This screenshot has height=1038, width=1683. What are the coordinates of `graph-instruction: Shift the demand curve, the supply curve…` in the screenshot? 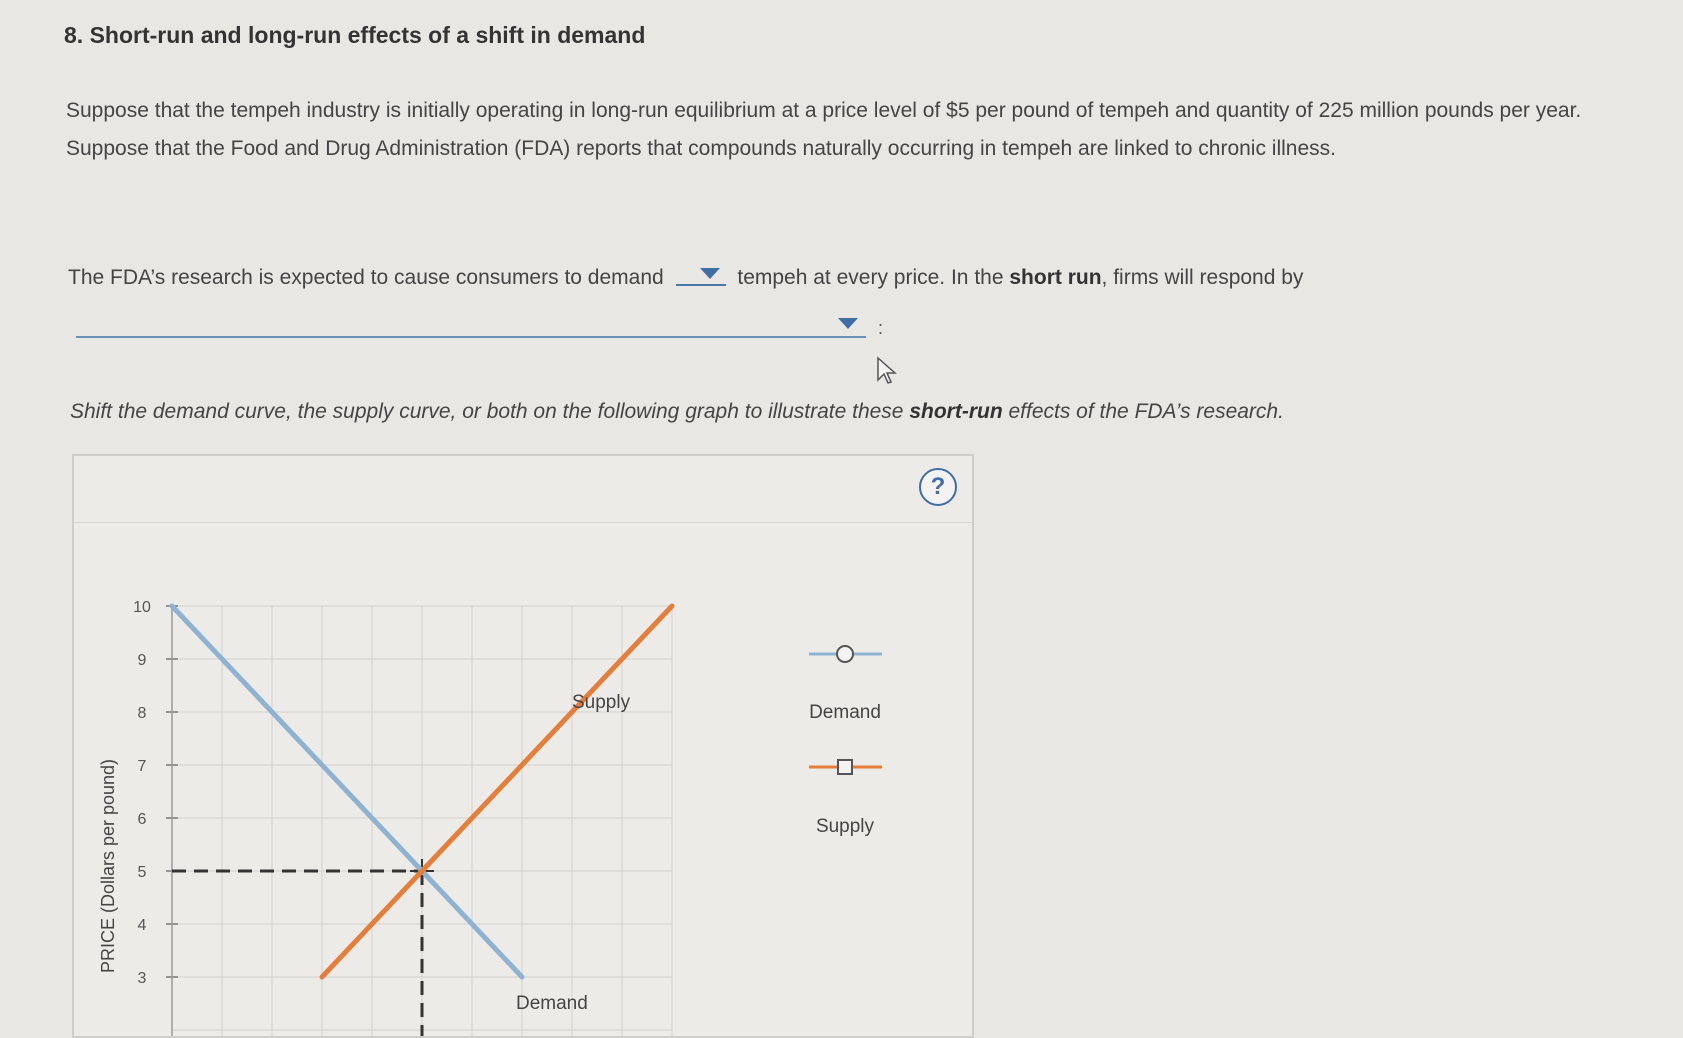 It's located at (830, 412).